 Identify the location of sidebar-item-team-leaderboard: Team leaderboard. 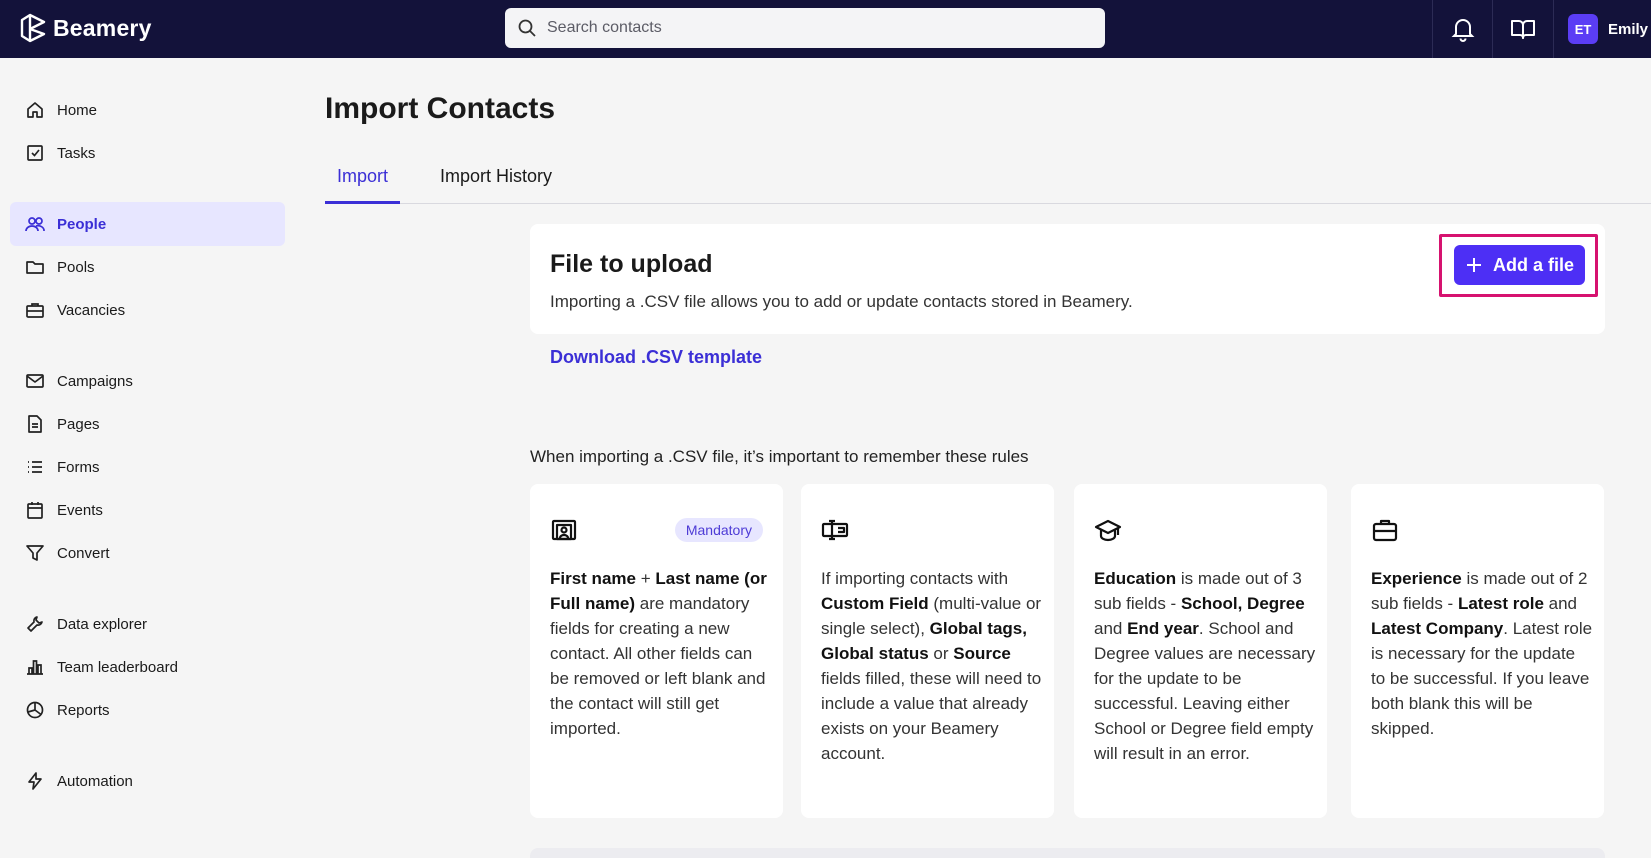
(147, 667).